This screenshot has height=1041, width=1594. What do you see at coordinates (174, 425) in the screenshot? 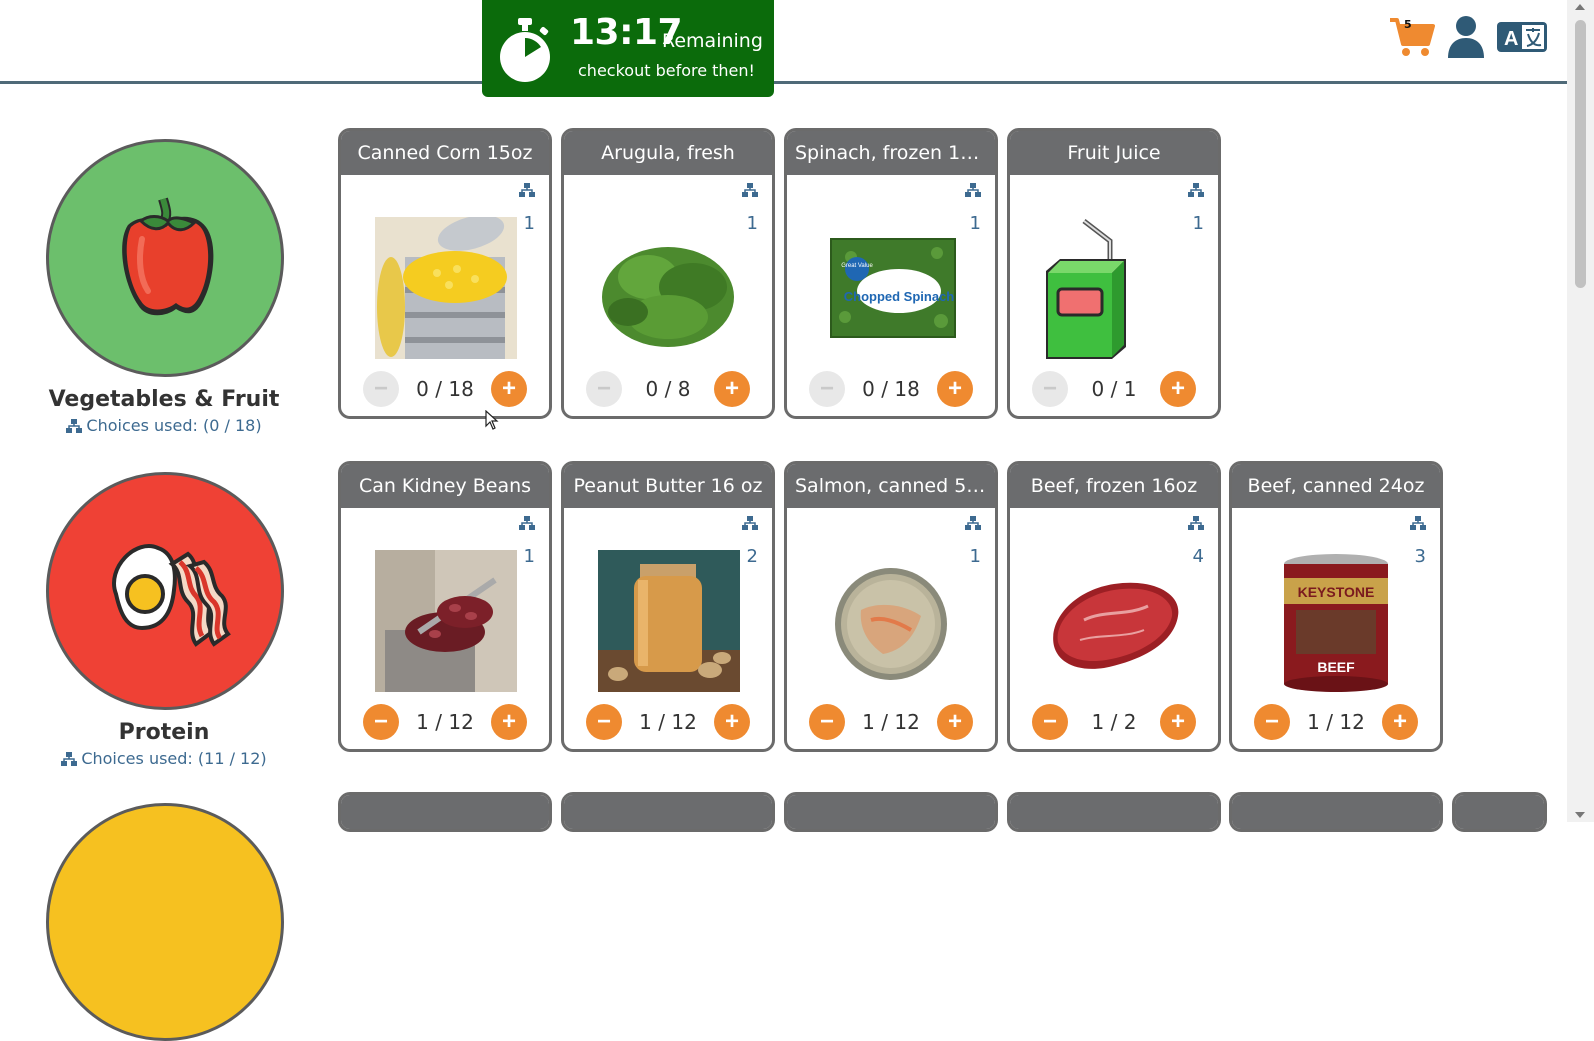
I see `category-choices-text: Choices used: (0 / 18)` at bounding box center [174, 425].